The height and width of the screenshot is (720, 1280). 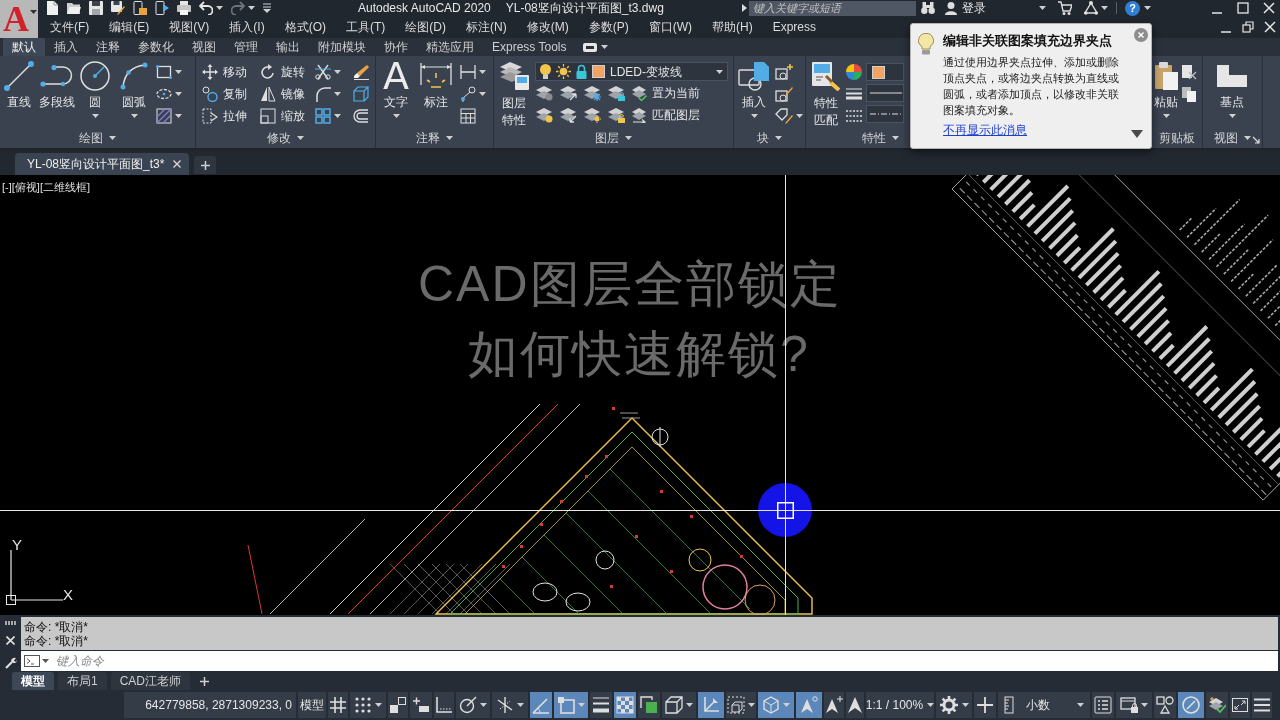 I want to click on folder-icon, so click(x=74, y=8).